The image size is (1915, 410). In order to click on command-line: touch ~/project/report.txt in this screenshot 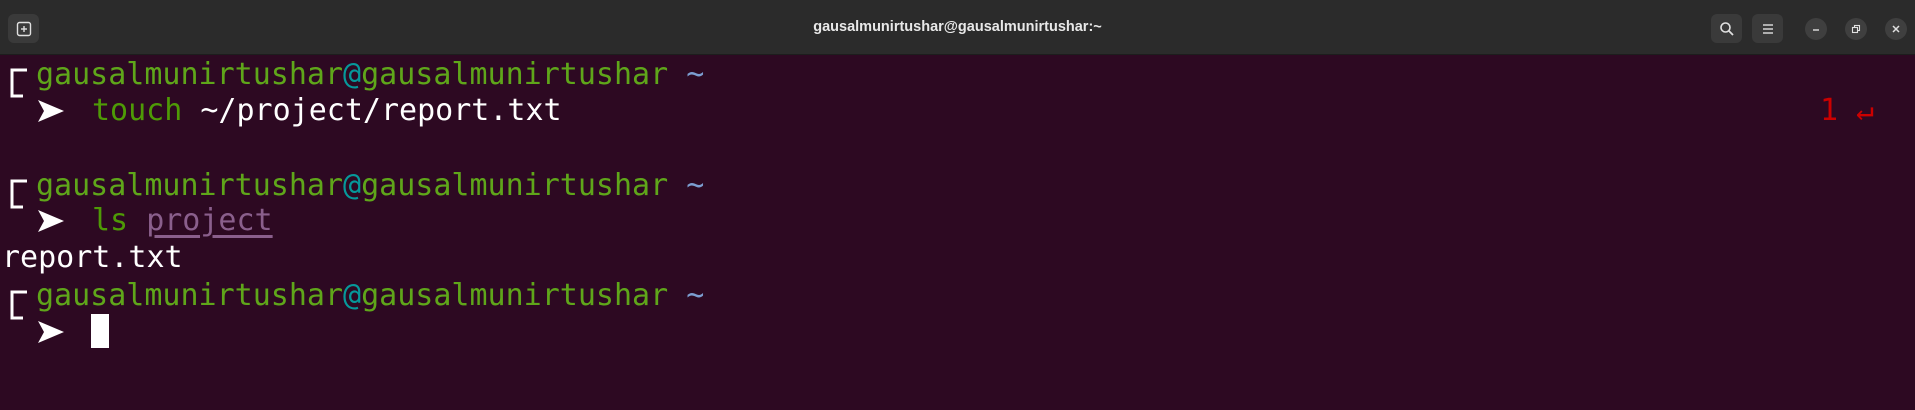, I will do `click(327, 110)`.